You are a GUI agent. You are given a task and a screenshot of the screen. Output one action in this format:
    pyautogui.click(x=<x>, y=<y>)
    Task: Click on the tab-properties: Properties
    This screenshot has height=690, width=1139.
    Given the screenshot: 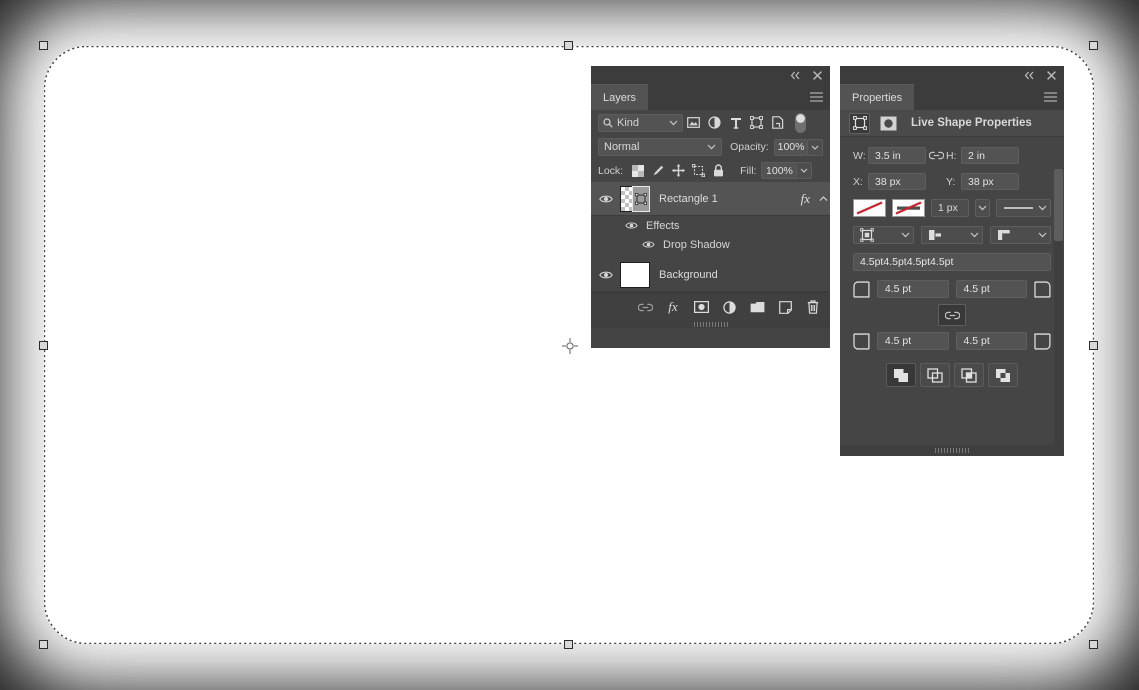 What is the action you would take?
    pyautogui.click(x=877, y=97)
    